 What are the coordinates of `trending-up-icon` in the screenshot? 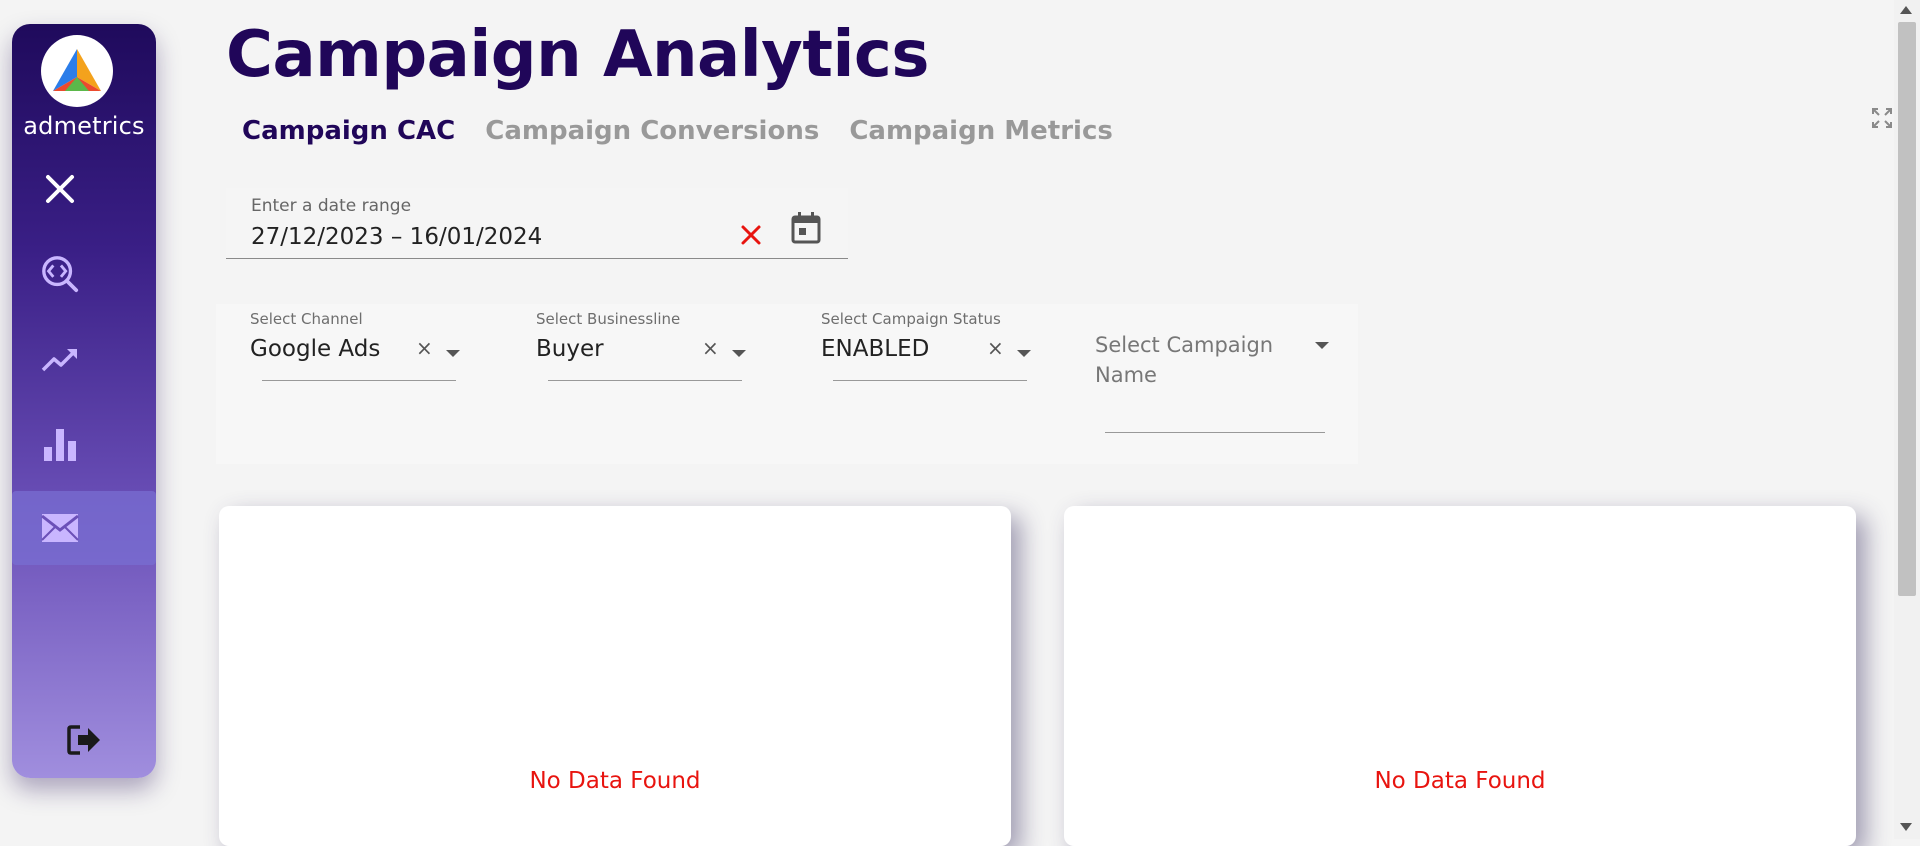 It's located at (59, 360).